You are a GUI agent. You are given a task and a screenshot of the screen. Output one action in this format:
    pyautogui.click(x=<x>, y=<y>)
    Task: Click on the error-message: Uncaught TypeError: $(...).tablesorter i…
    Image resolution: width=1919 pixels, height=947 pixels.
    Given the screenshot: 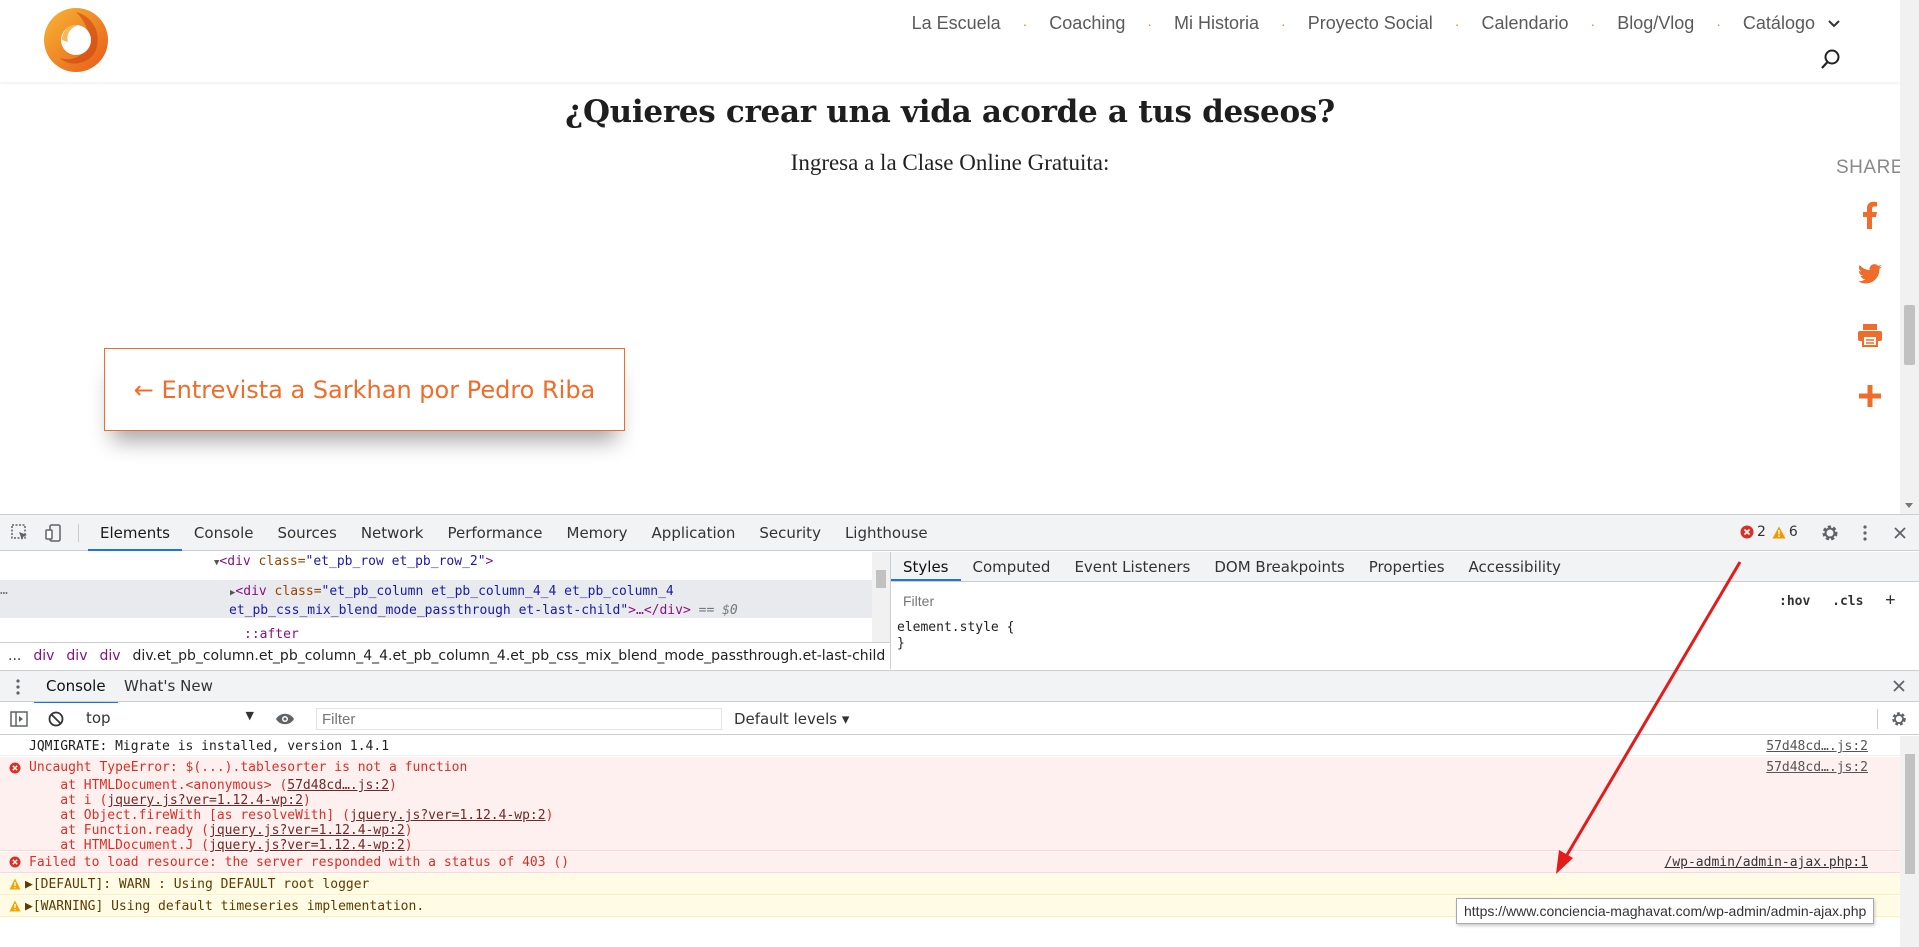 What is the action you would take?
    pyautogui.click(x=248, y=767)
    